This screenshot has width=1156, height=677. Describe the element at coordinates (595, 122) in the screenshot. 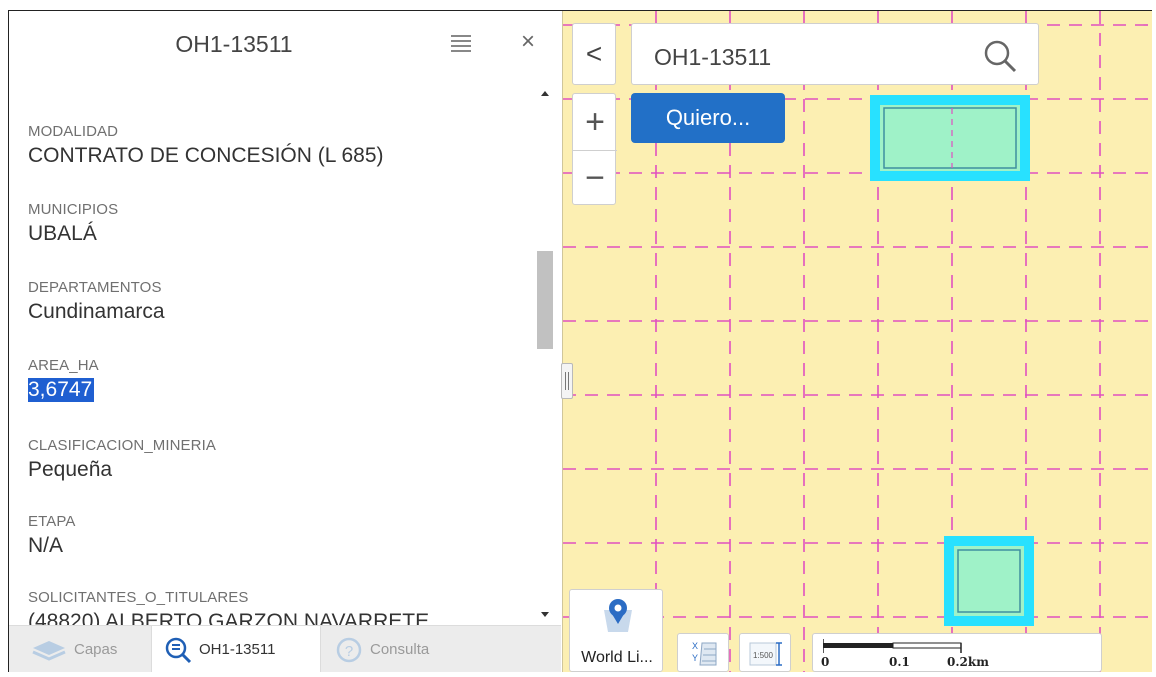

I see `zoom-in-button: +` at that location.